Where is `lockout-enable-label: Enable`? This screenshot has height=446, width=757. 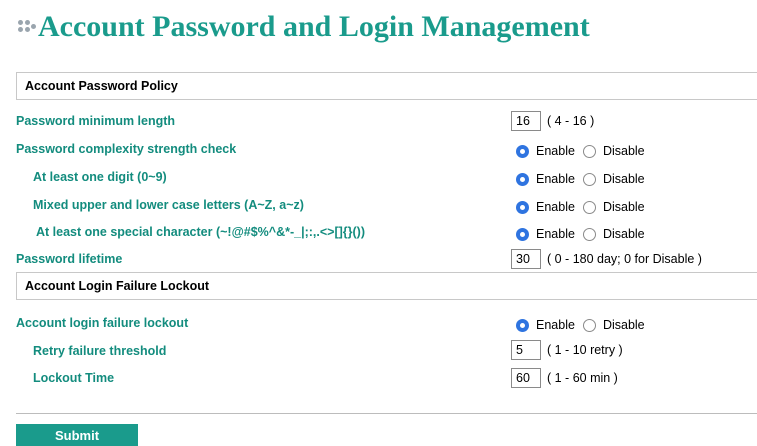 lockout-enable-label: Enable is located at coordinates (555, 325).